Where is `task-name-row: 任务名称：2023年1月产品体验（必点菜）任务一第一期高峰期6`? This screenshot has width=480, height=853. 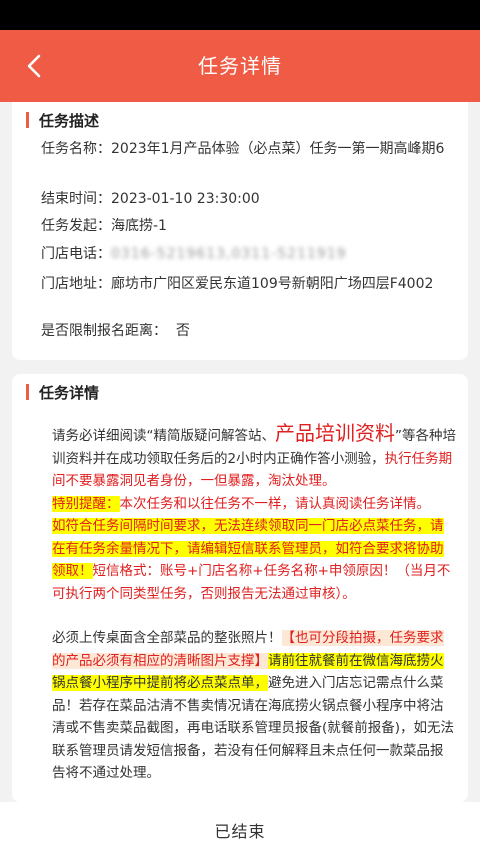
task-name-row: 任务名称：2023年1月产品体验（必点菜）任务一第一期高峰期6 is located at coordinates (250, 149).